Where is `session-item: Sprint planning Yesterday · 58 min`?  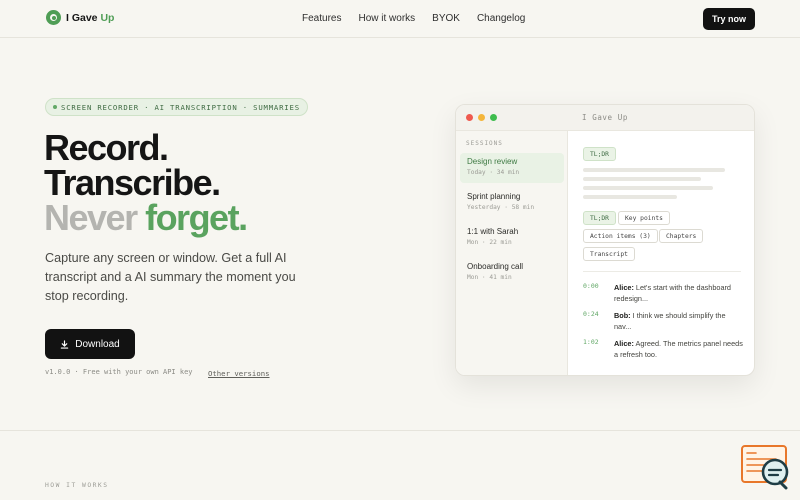 session-item: Sprint planning Yesterday · 58 min is located at coordinates (512, 203).